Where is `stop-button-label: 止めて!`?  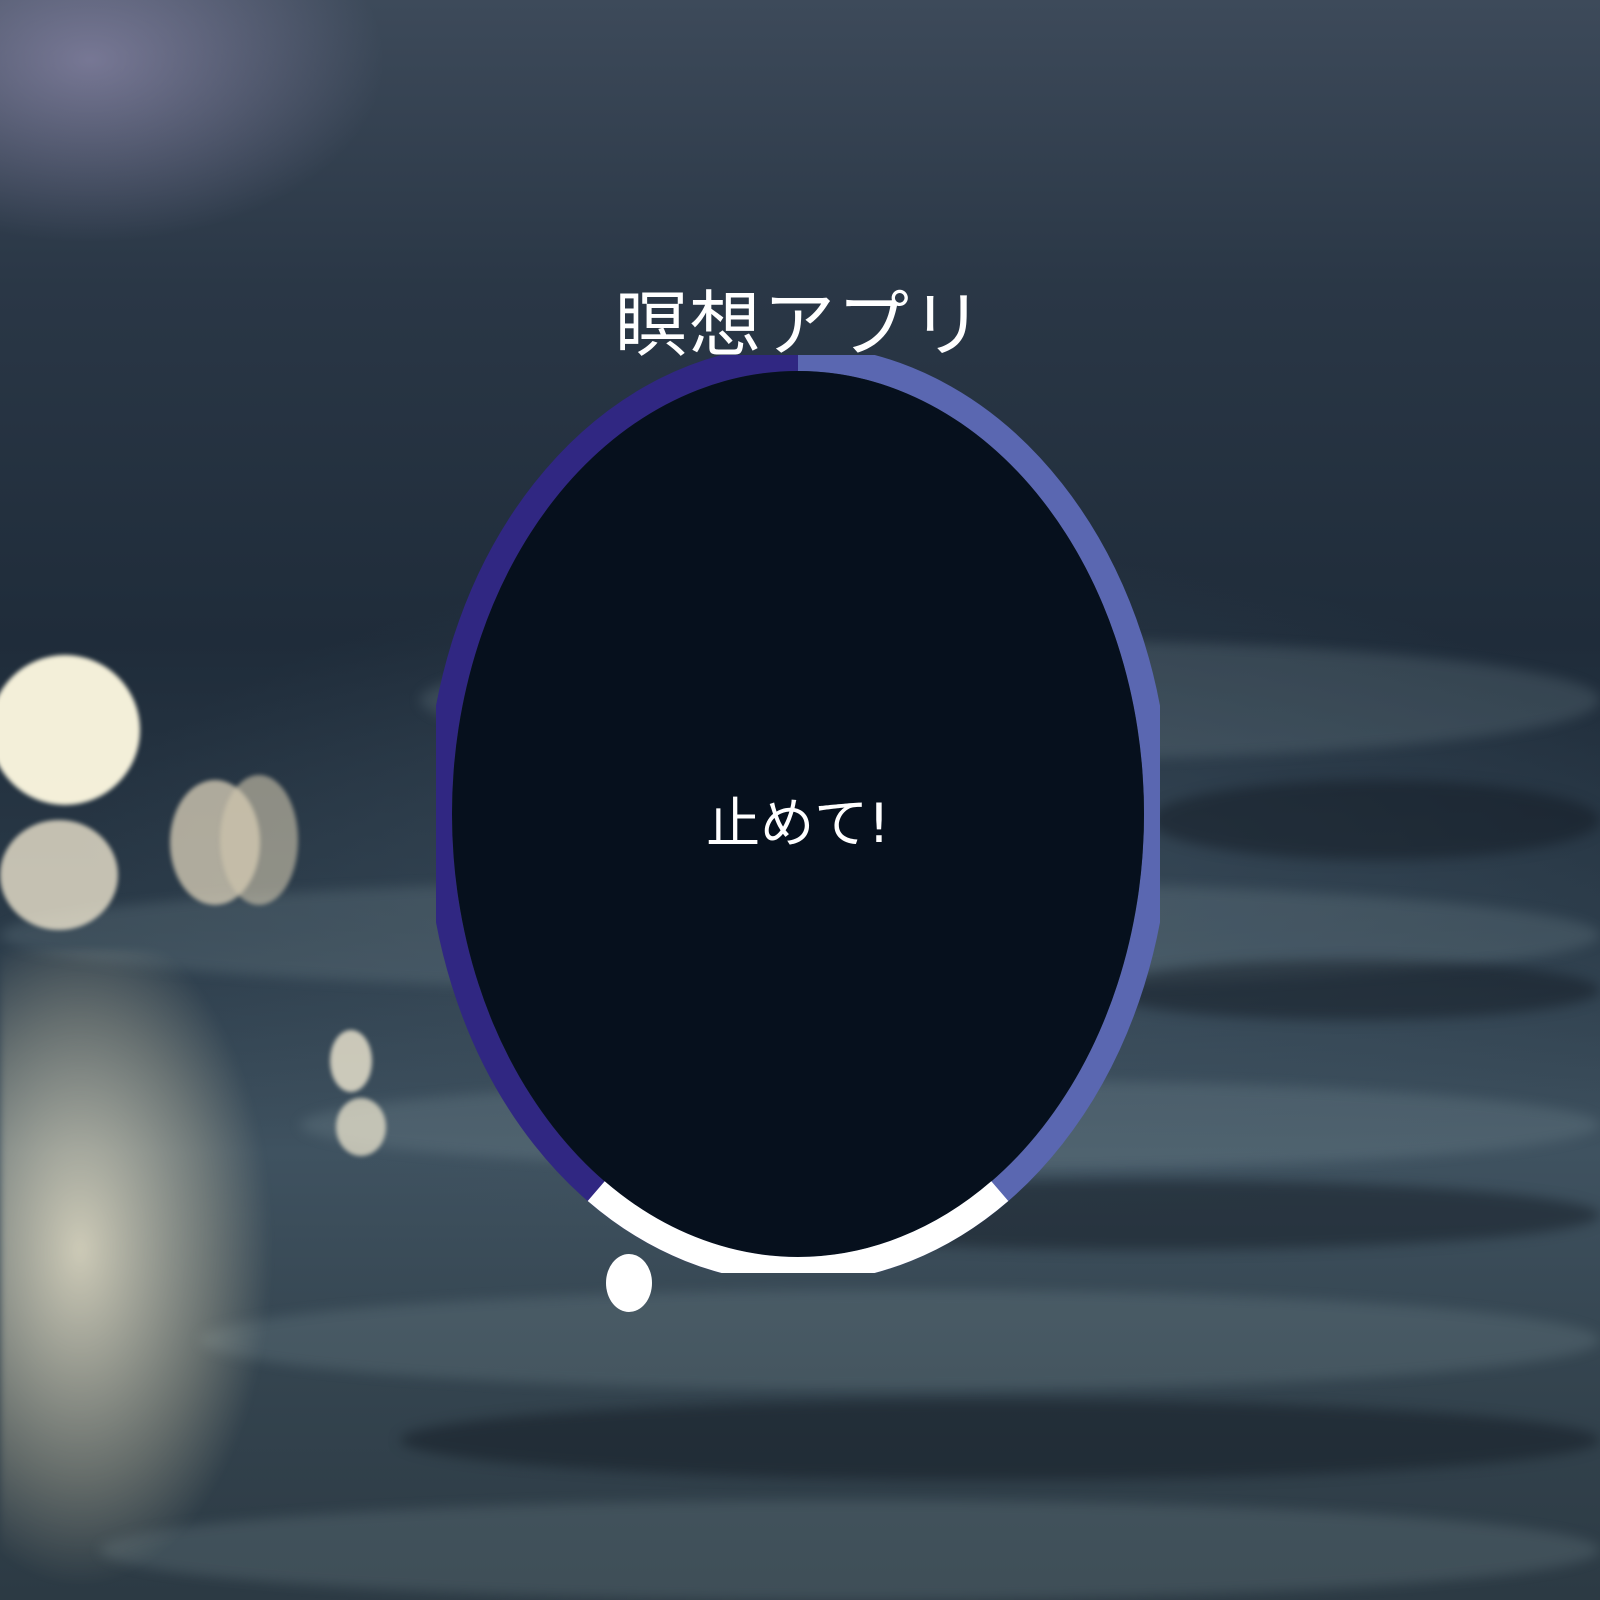 stop-button-label: 止めて! is located at coordinates (798, 823).